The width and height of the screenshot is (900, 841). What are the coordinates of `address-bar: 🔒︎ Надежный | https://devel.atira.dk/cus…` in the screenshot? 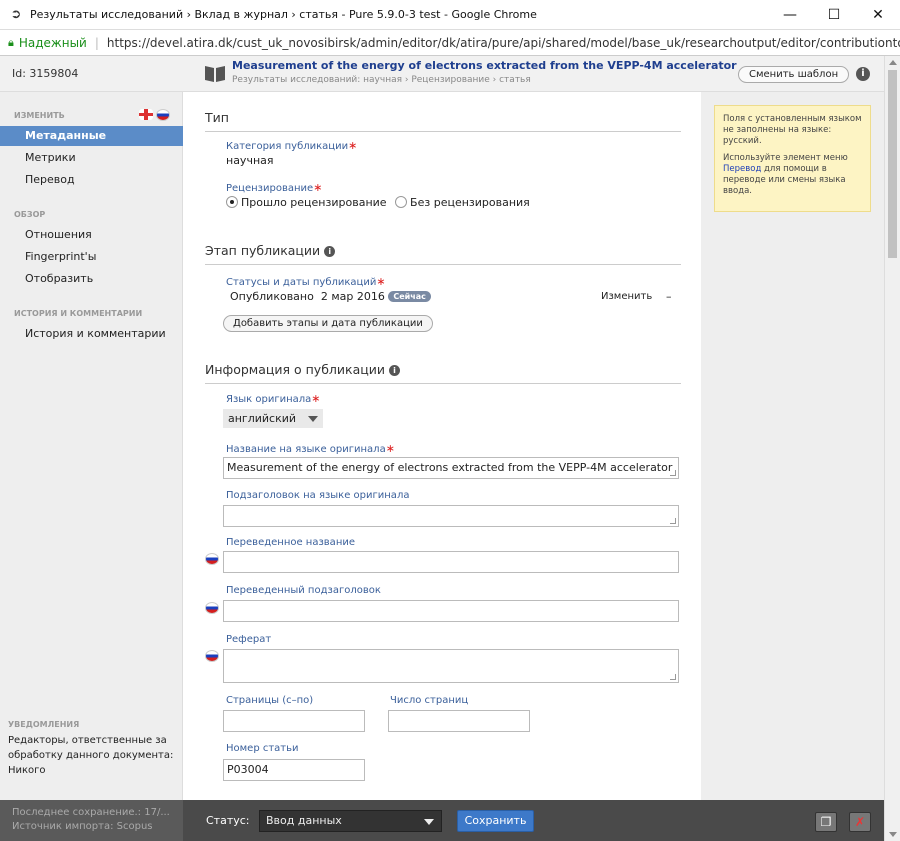 It's located at (450, 43).